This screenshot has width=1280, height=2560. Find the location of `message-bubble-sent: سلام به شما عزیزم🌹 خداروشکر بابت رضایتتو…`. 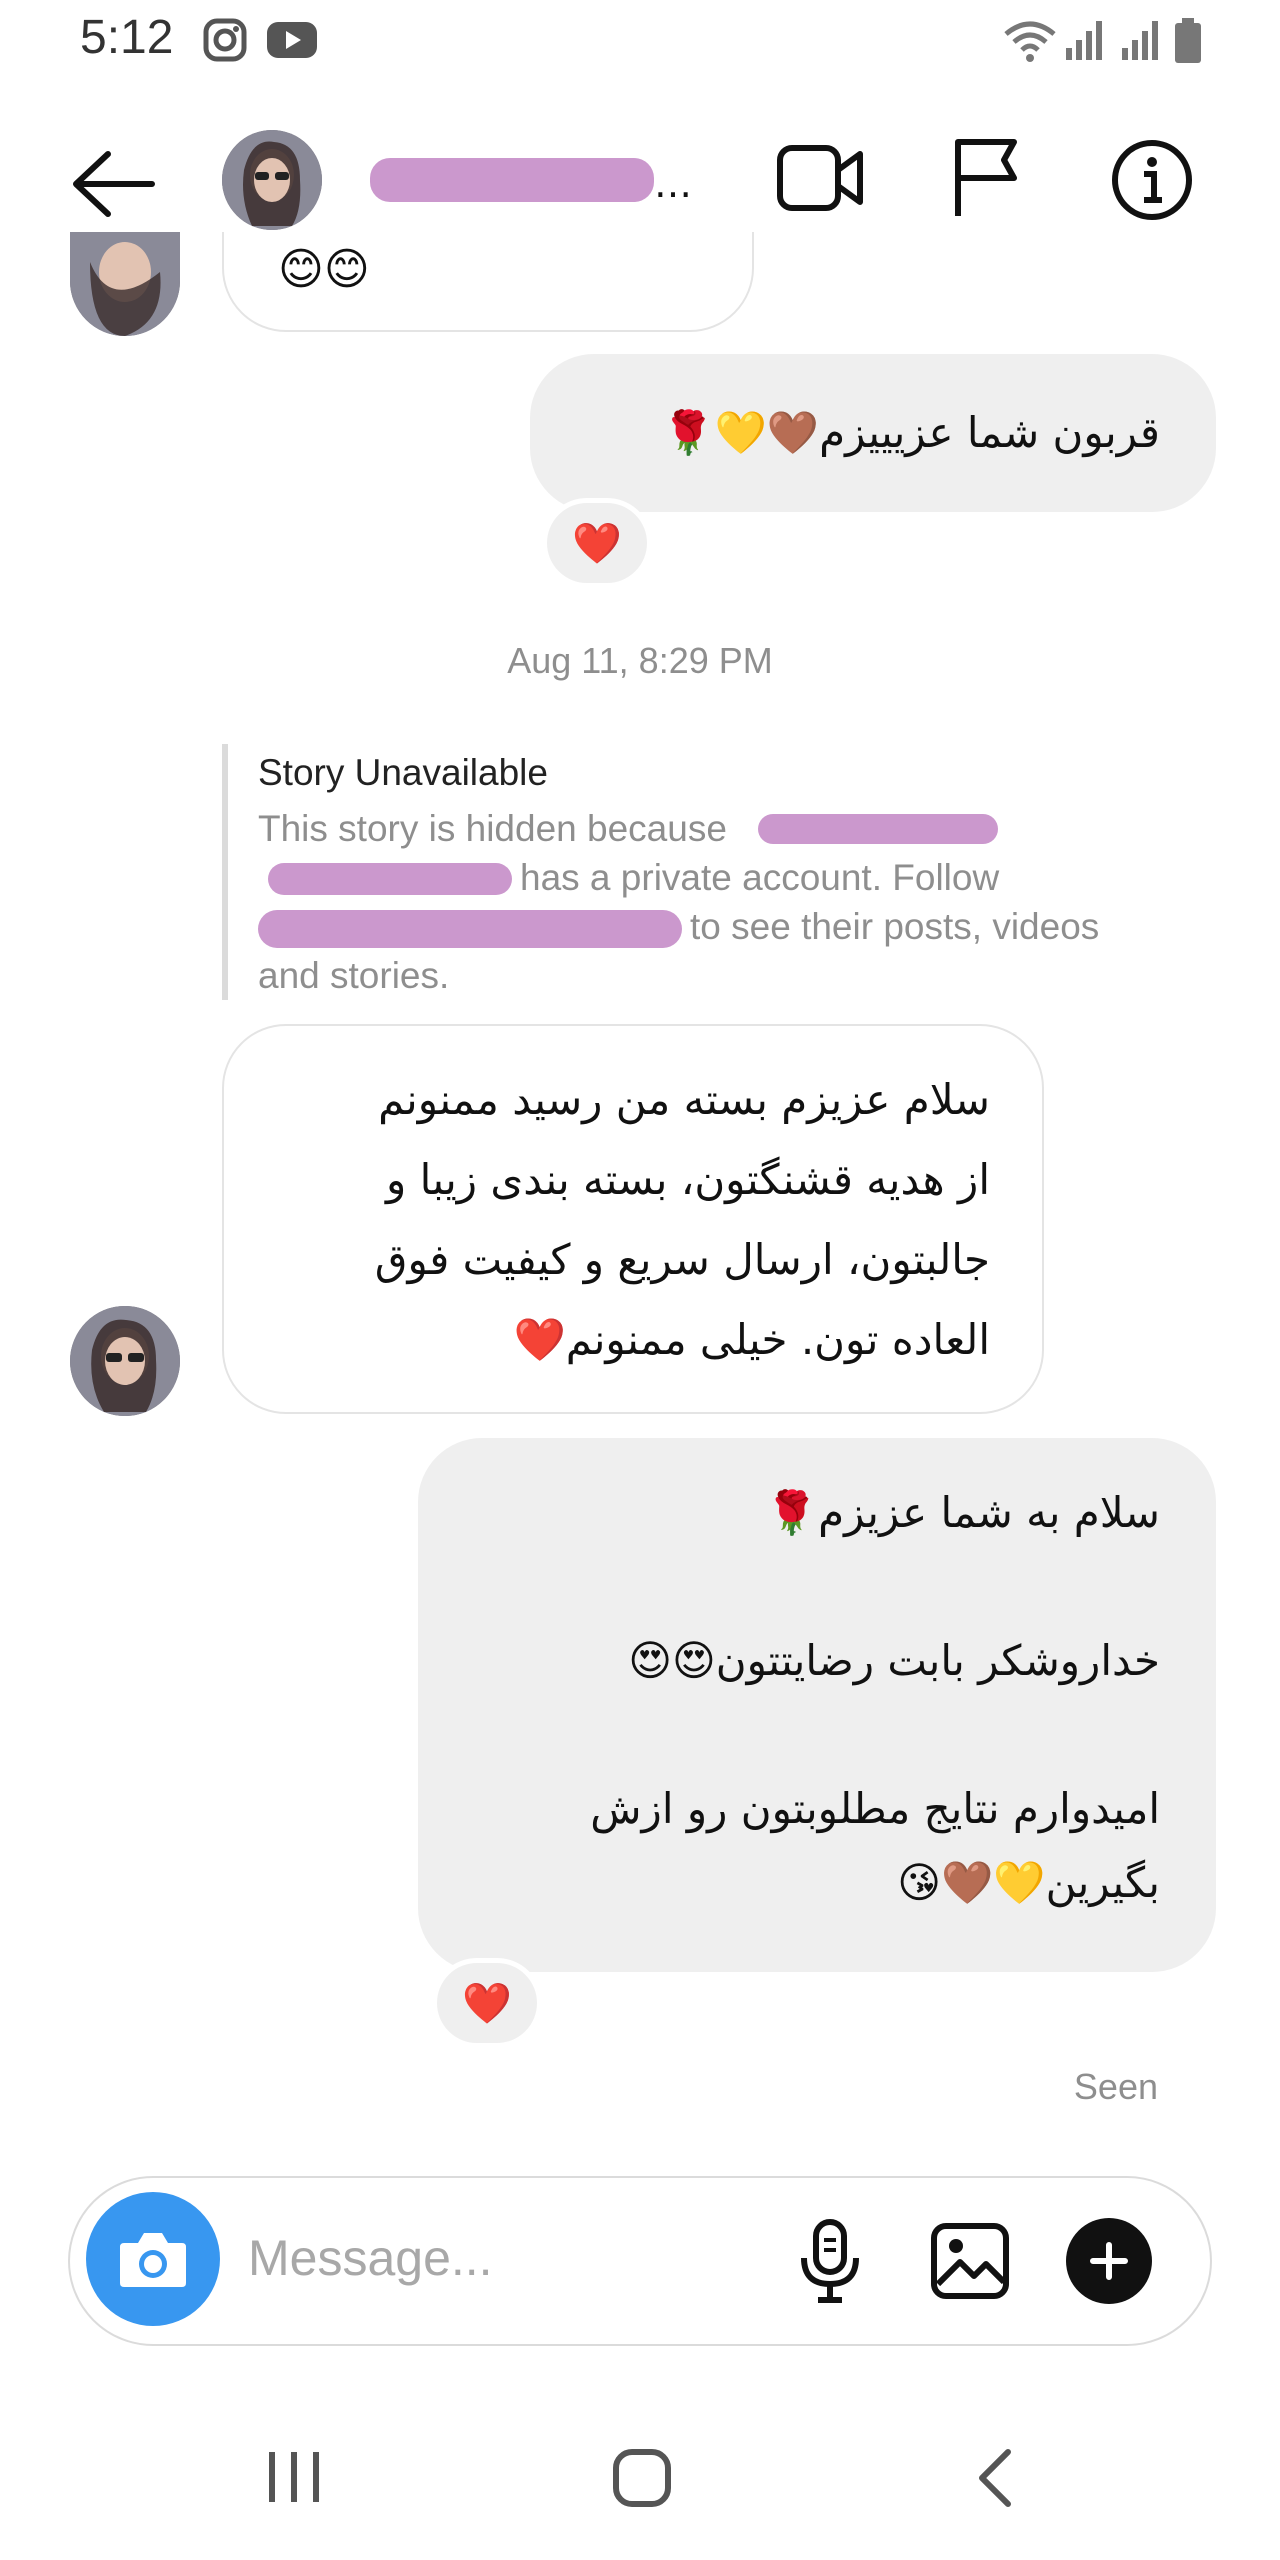

message-bubble-sent: سلام به شما عزیزم🌹 خداروشکر بابت رضایتتو… is located at coordinates (817, 1705).